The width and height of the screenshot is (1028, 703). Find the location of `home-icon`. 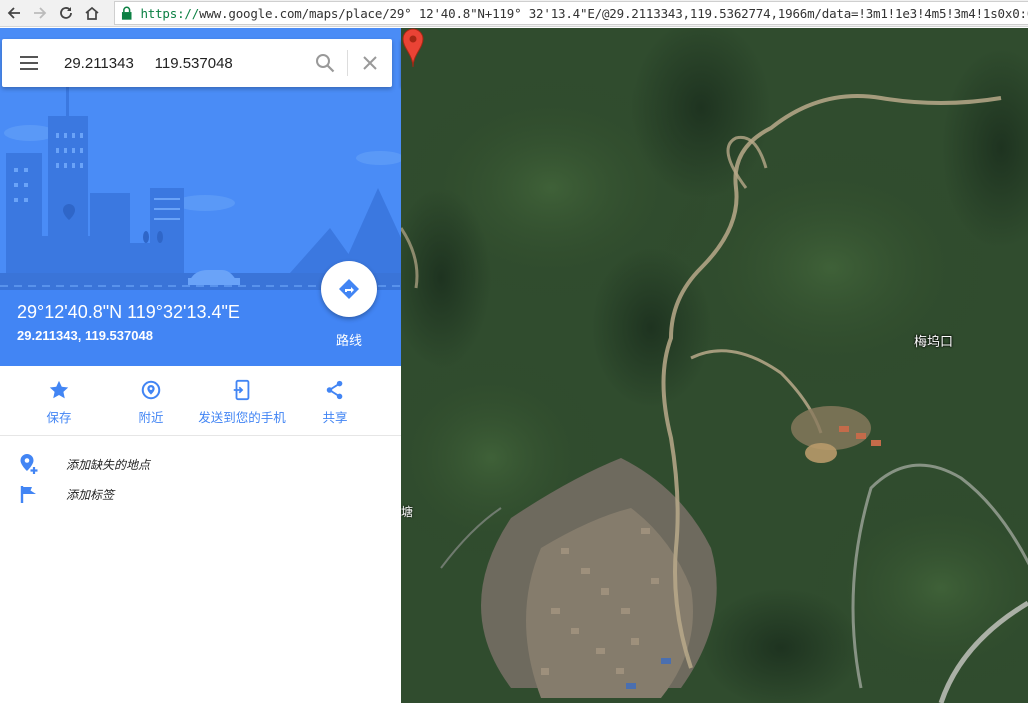

home-icon is located at coordinates (92, 13).